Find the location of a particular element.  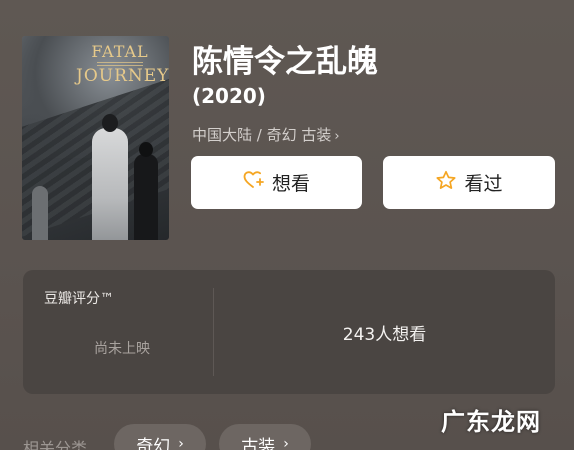

category-tag-costume: 古装 › is located at coordinates (265, 437).